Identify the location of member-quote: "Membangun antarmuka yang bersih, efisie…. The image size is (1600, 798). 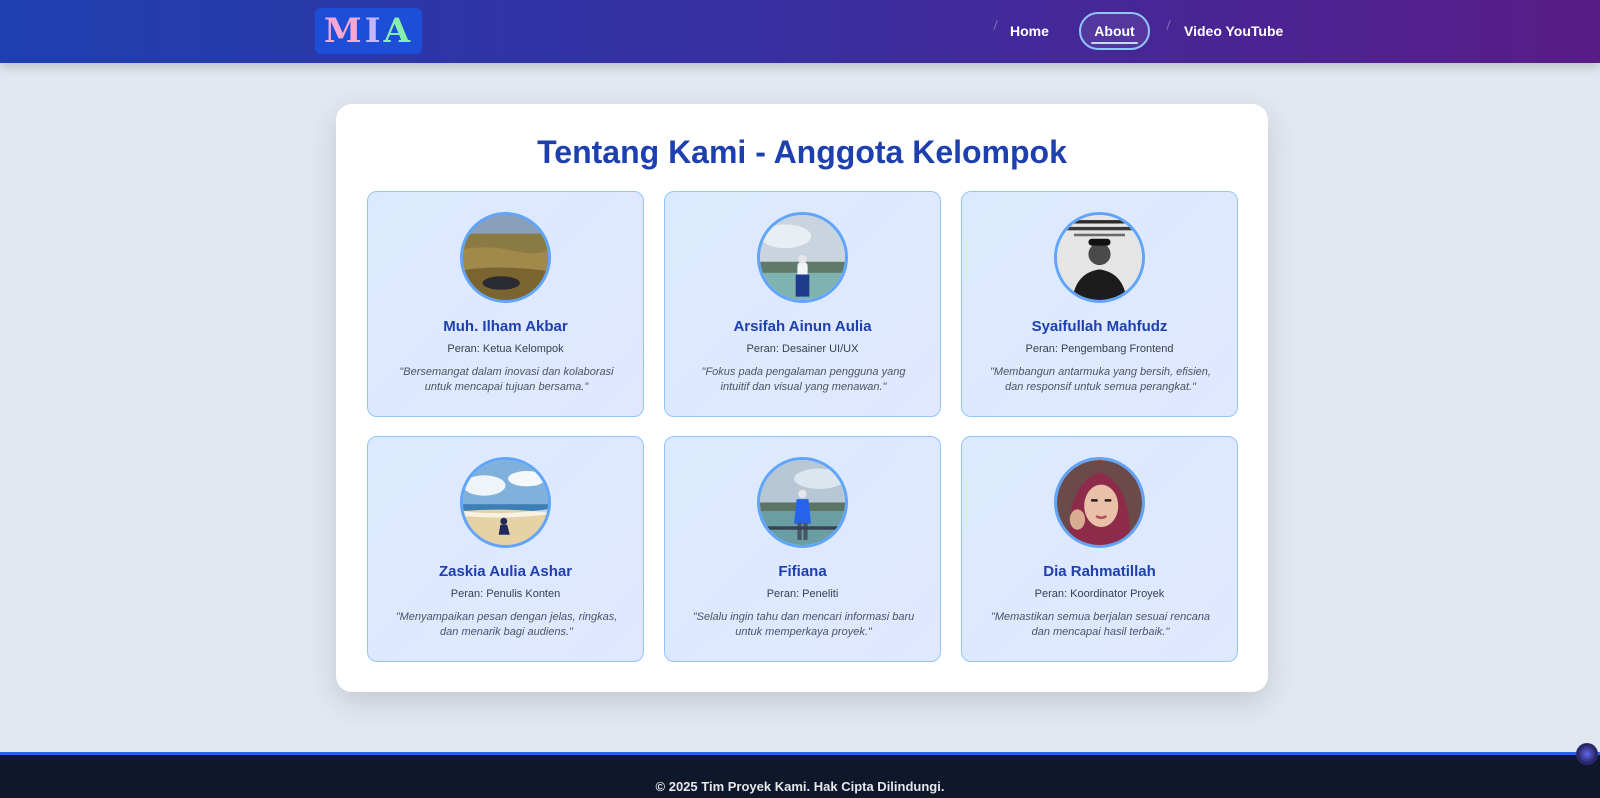
(1100, 379).